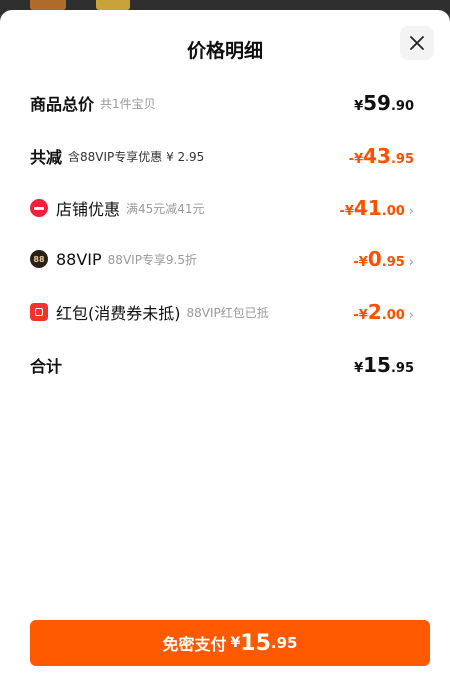  Describe the element at coordinates (152, 259) in the screenshot. I see `row-desc: 88VIP专享9.5折` at that location.